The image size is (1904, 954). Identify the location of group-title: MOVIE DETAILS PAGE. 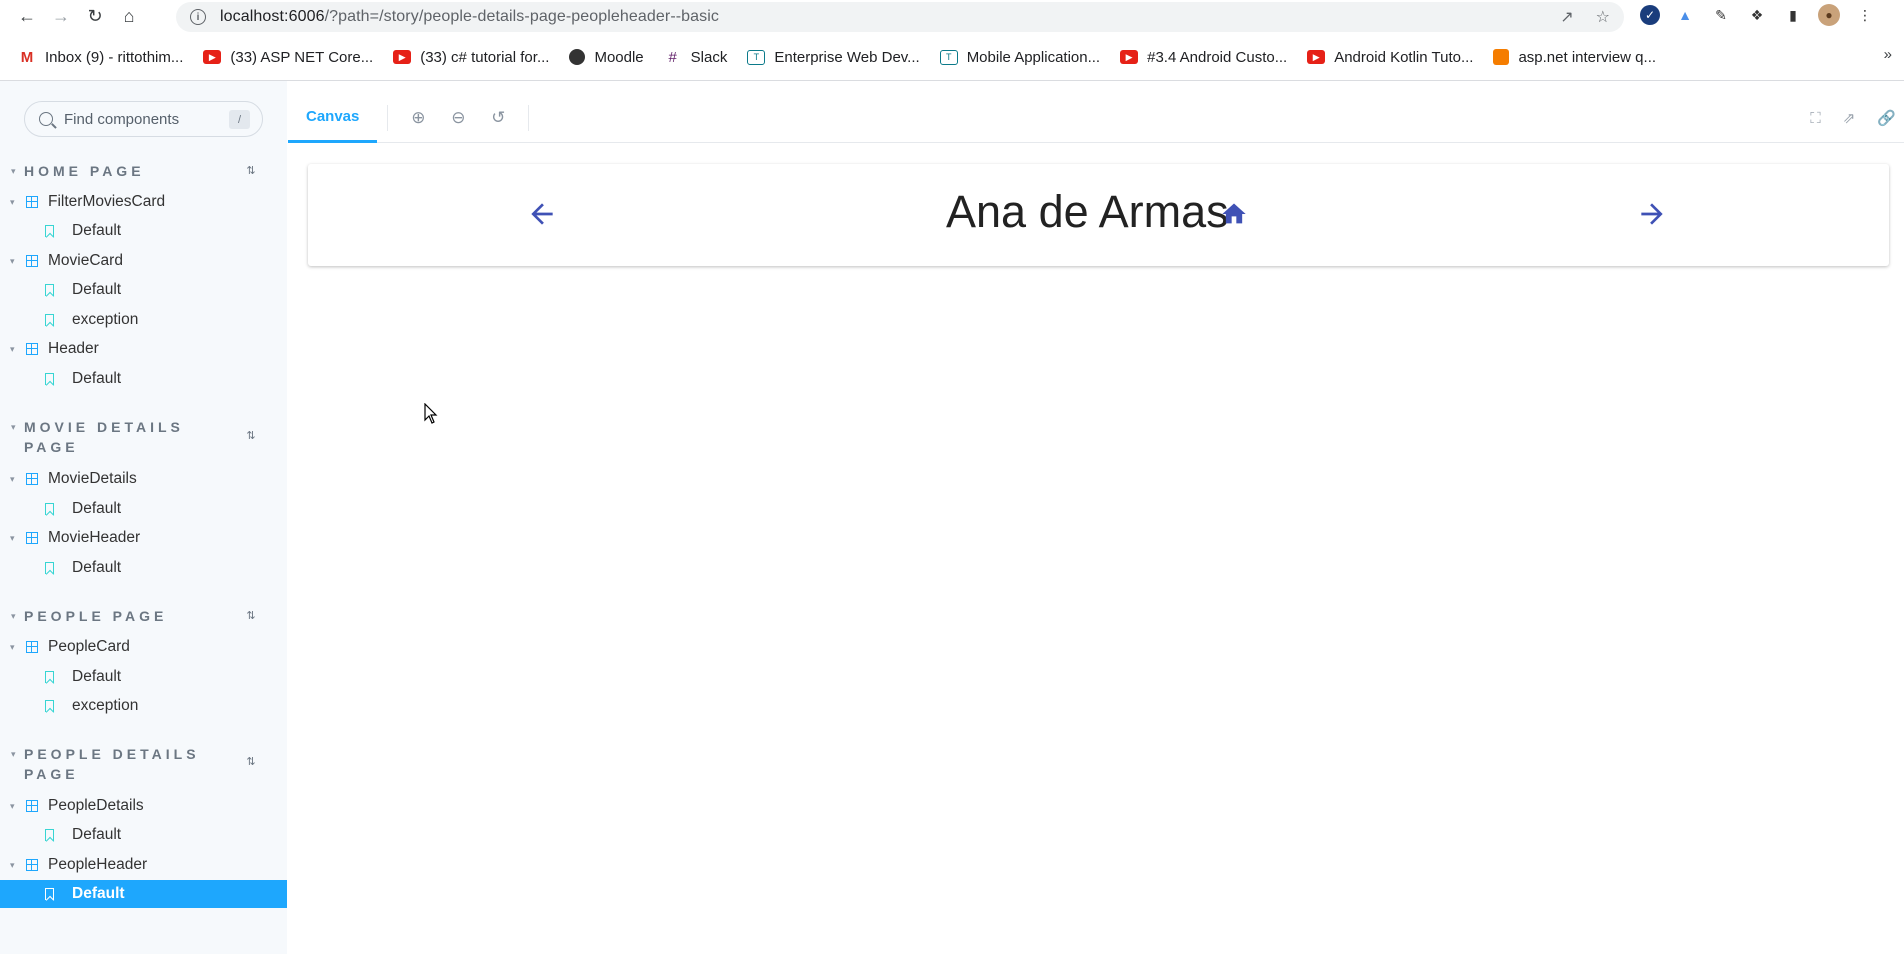
(104, 437).